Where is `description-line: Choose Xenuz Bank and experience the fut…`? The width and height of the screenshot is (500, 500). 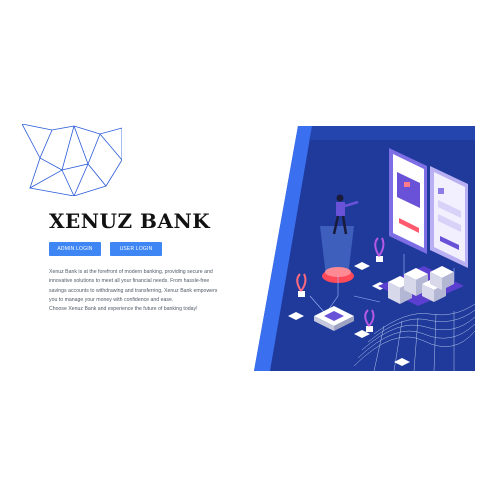
description-line: Choose Xenuz Bank and experience the fut… is located at coordinates (123, 309).